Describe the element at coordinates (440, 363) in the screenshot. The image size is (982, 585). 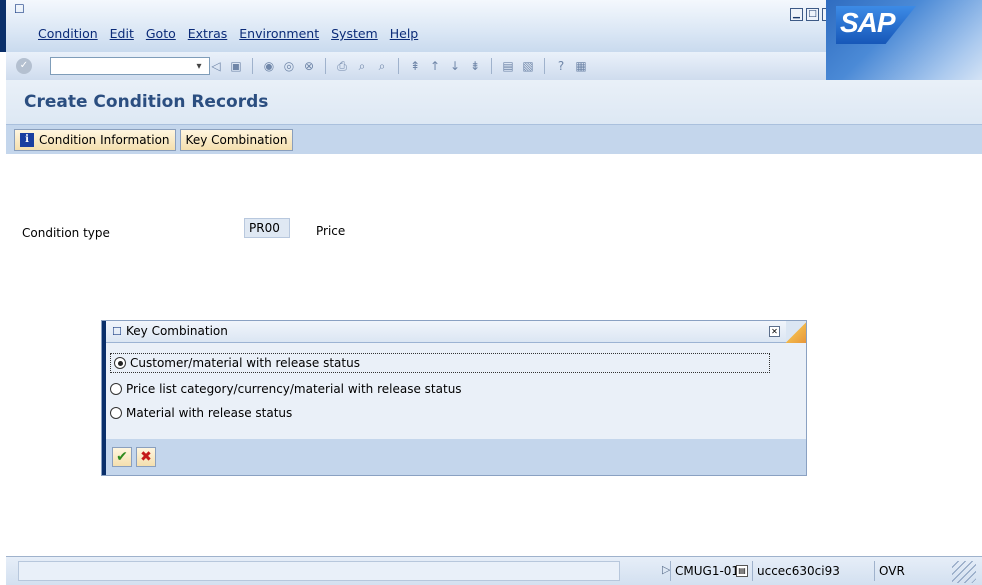
I see `radio-option-customer-material: Customer/material with release status` at that location.